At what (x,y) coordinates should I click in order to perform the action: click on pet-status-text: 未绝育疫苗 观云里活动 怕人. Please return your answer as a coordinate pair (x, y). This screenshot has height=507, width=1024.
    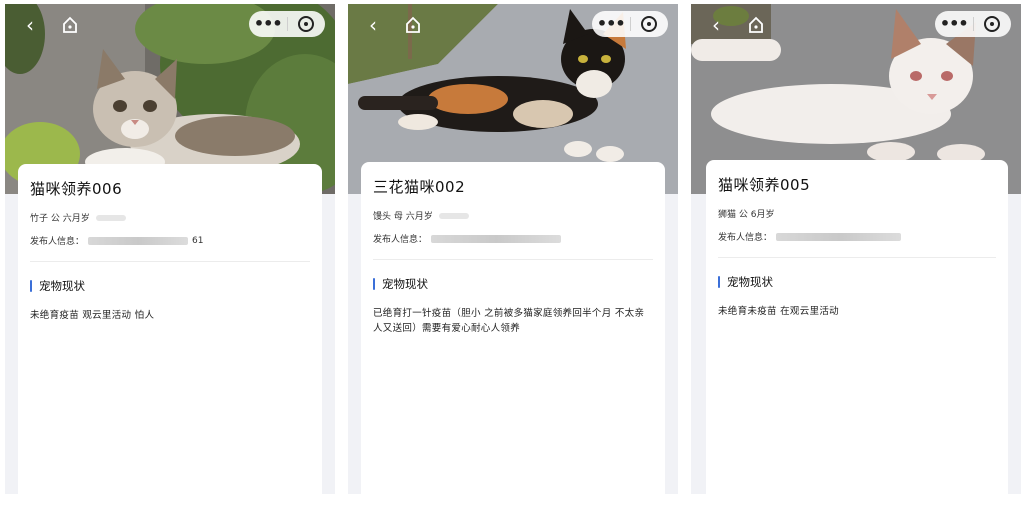
    Looking at the image, I should click on (92, 315).